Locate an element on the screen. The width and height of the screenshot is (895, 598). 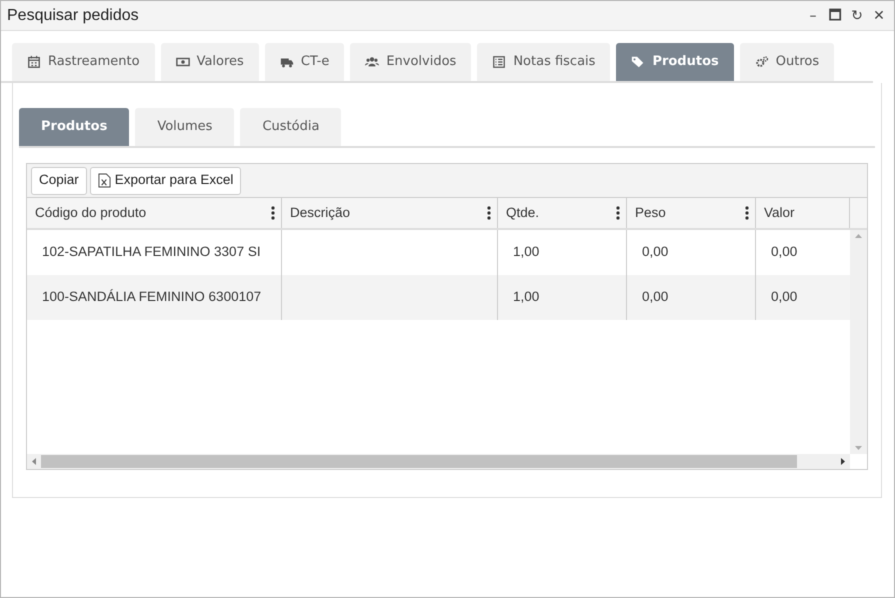
users-icon is located at coordinates (372, 62).